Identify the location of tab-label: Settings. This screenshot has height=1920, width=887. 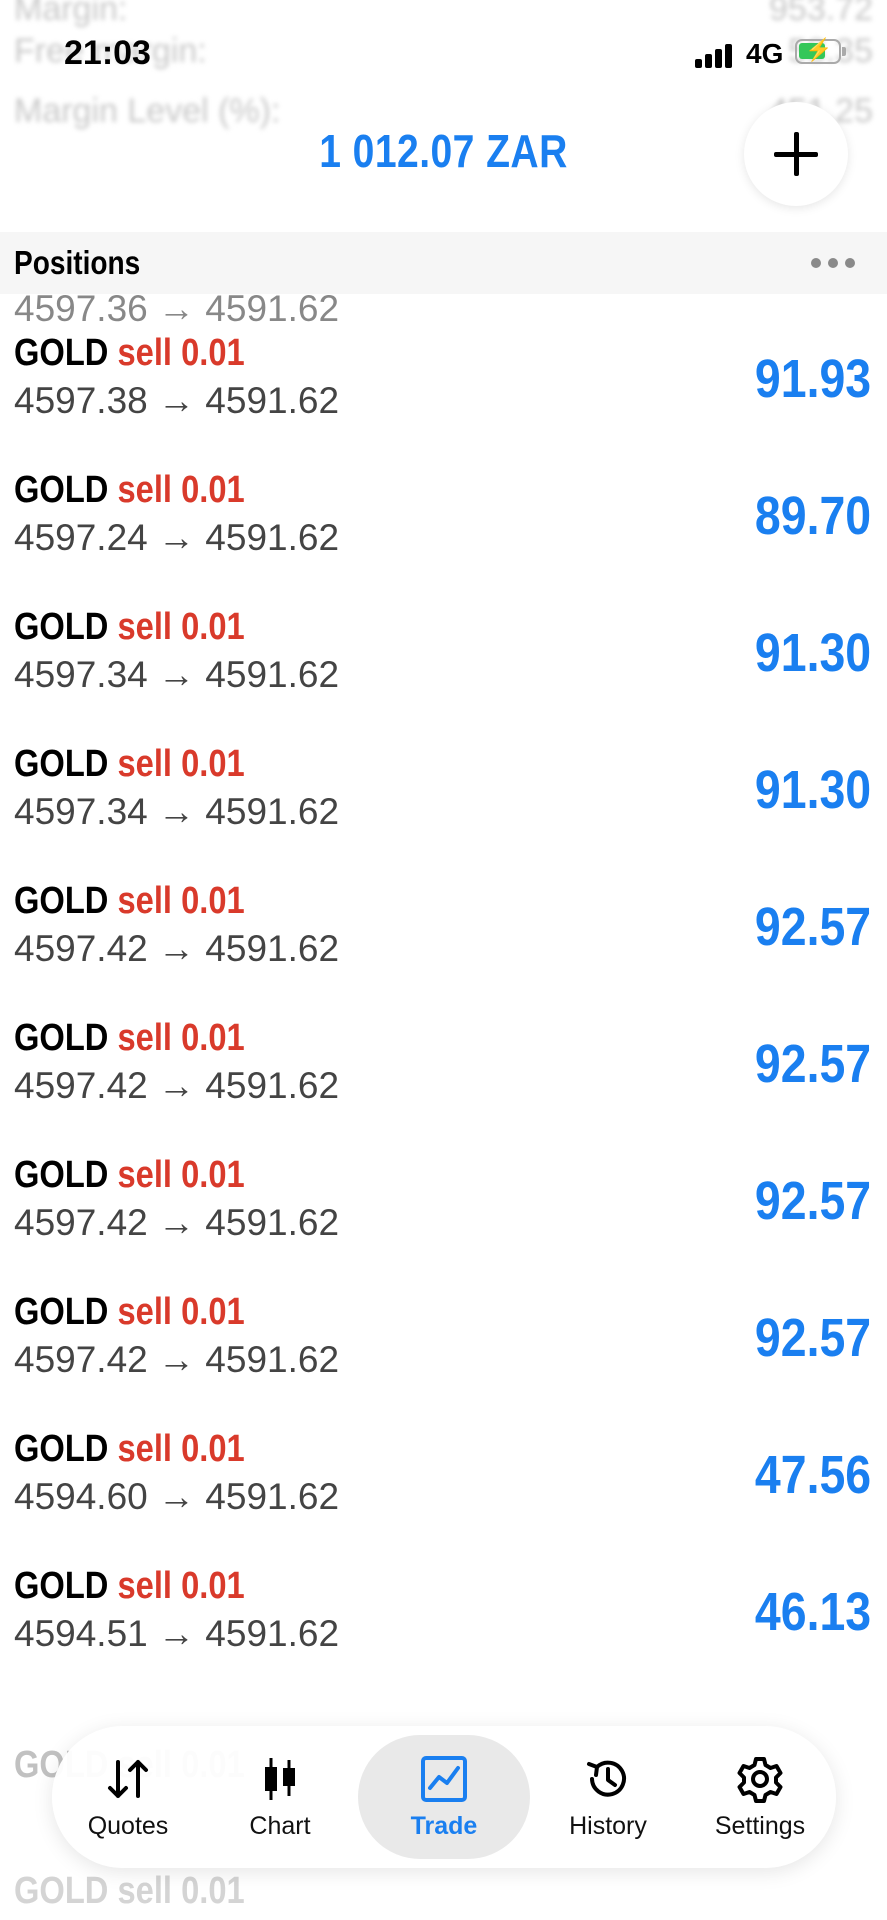
(760, 1825).